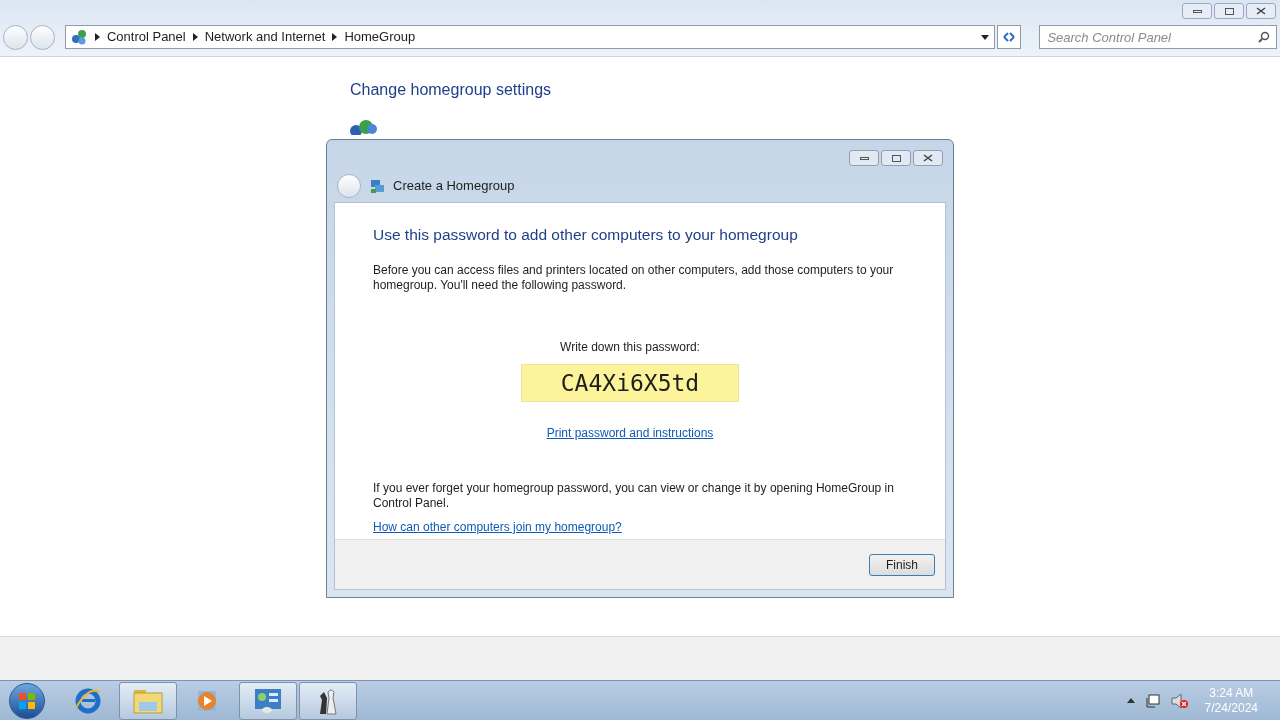 The height and width of the screenshot is (720, 1280). What do you see at coordinates (902, 564) in the screenshot?
I see `finish-button: Finish` at bounding box center [902, 564].